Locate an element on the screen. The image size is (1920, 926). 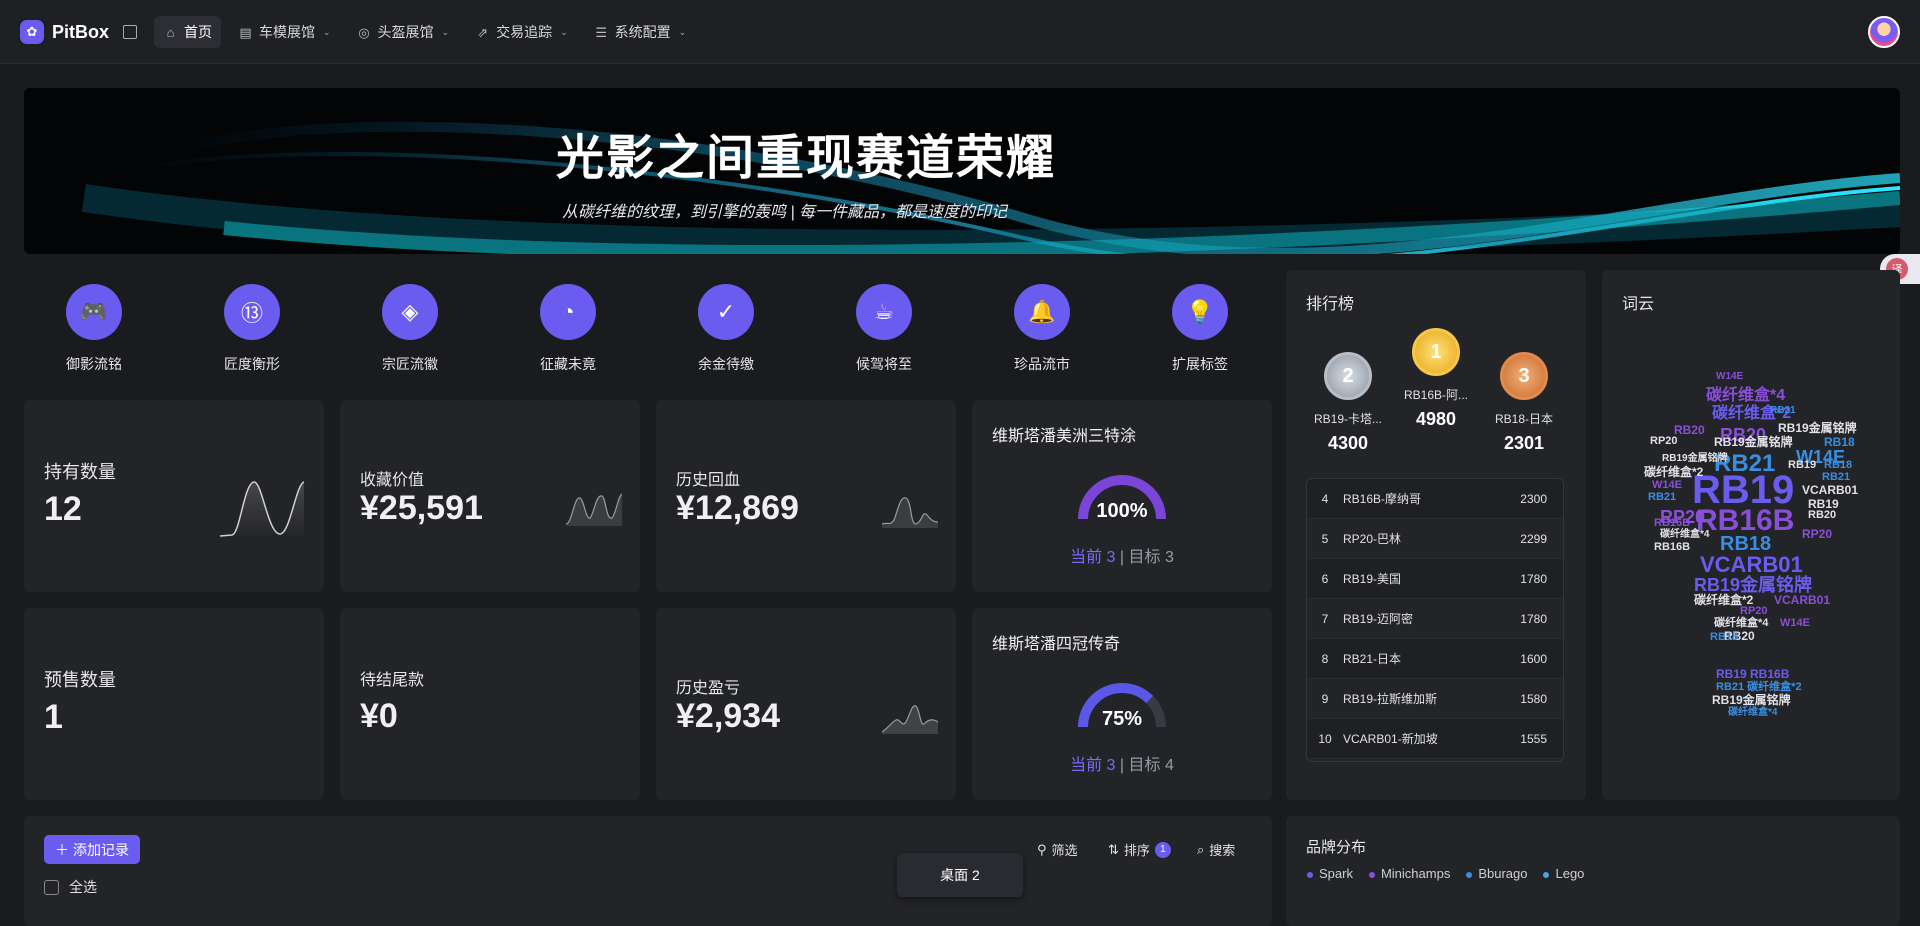
add-record-button: ＋添加记录 is located at coordinates (92, 849).